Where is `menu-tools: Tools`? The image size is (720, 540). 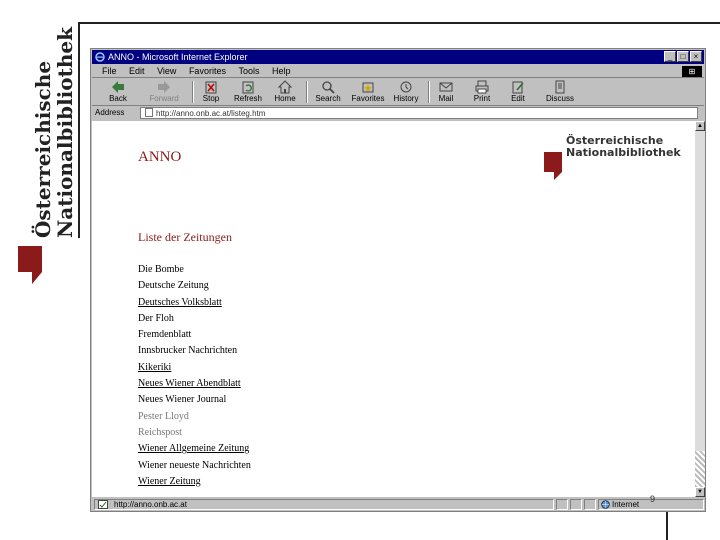 menu-tools: Tools is located at coordinates (248, 71).